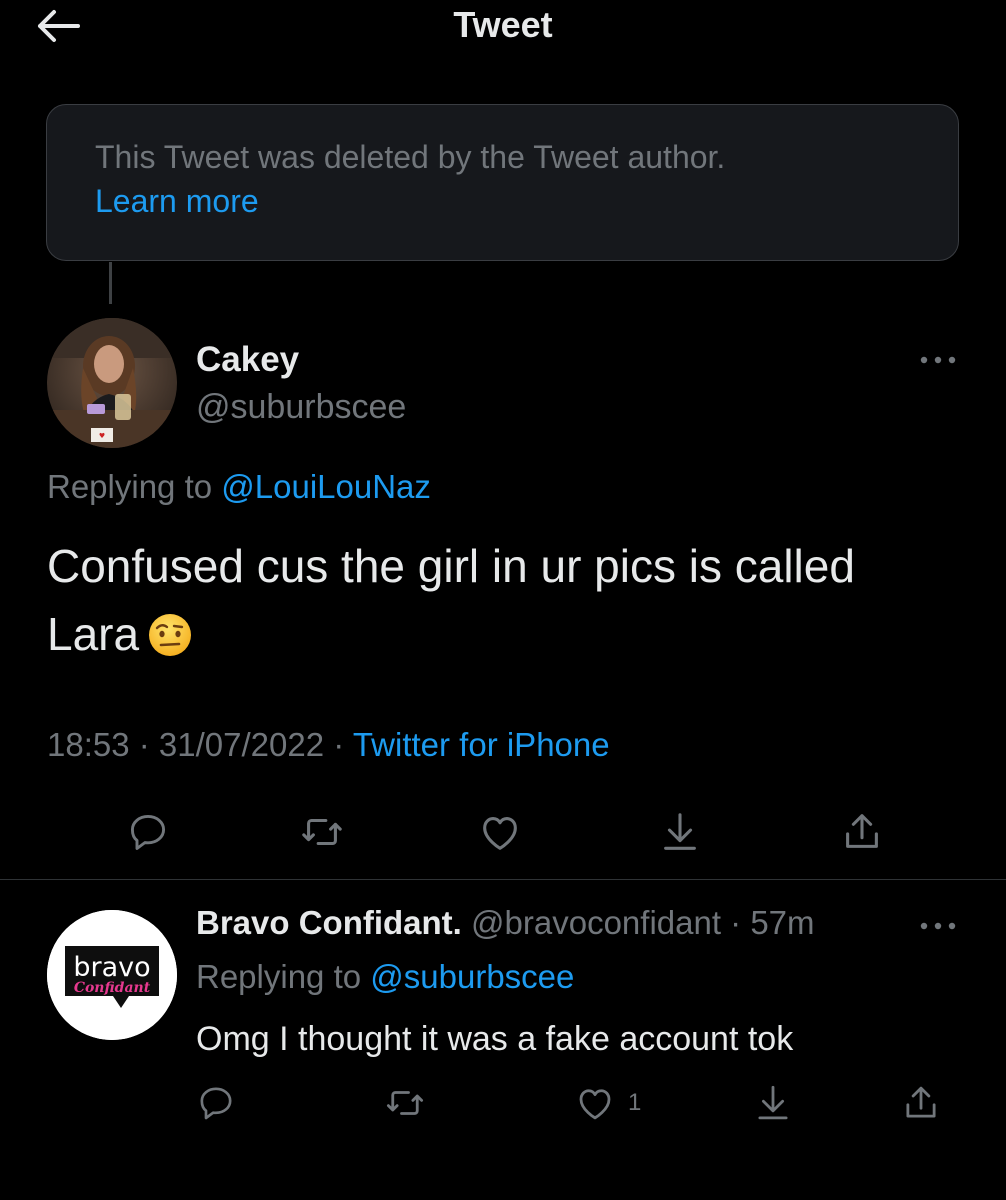 This screenshot has height=1200, width=1006. I want to click on profile-photo: ♥, so click(112, 383).